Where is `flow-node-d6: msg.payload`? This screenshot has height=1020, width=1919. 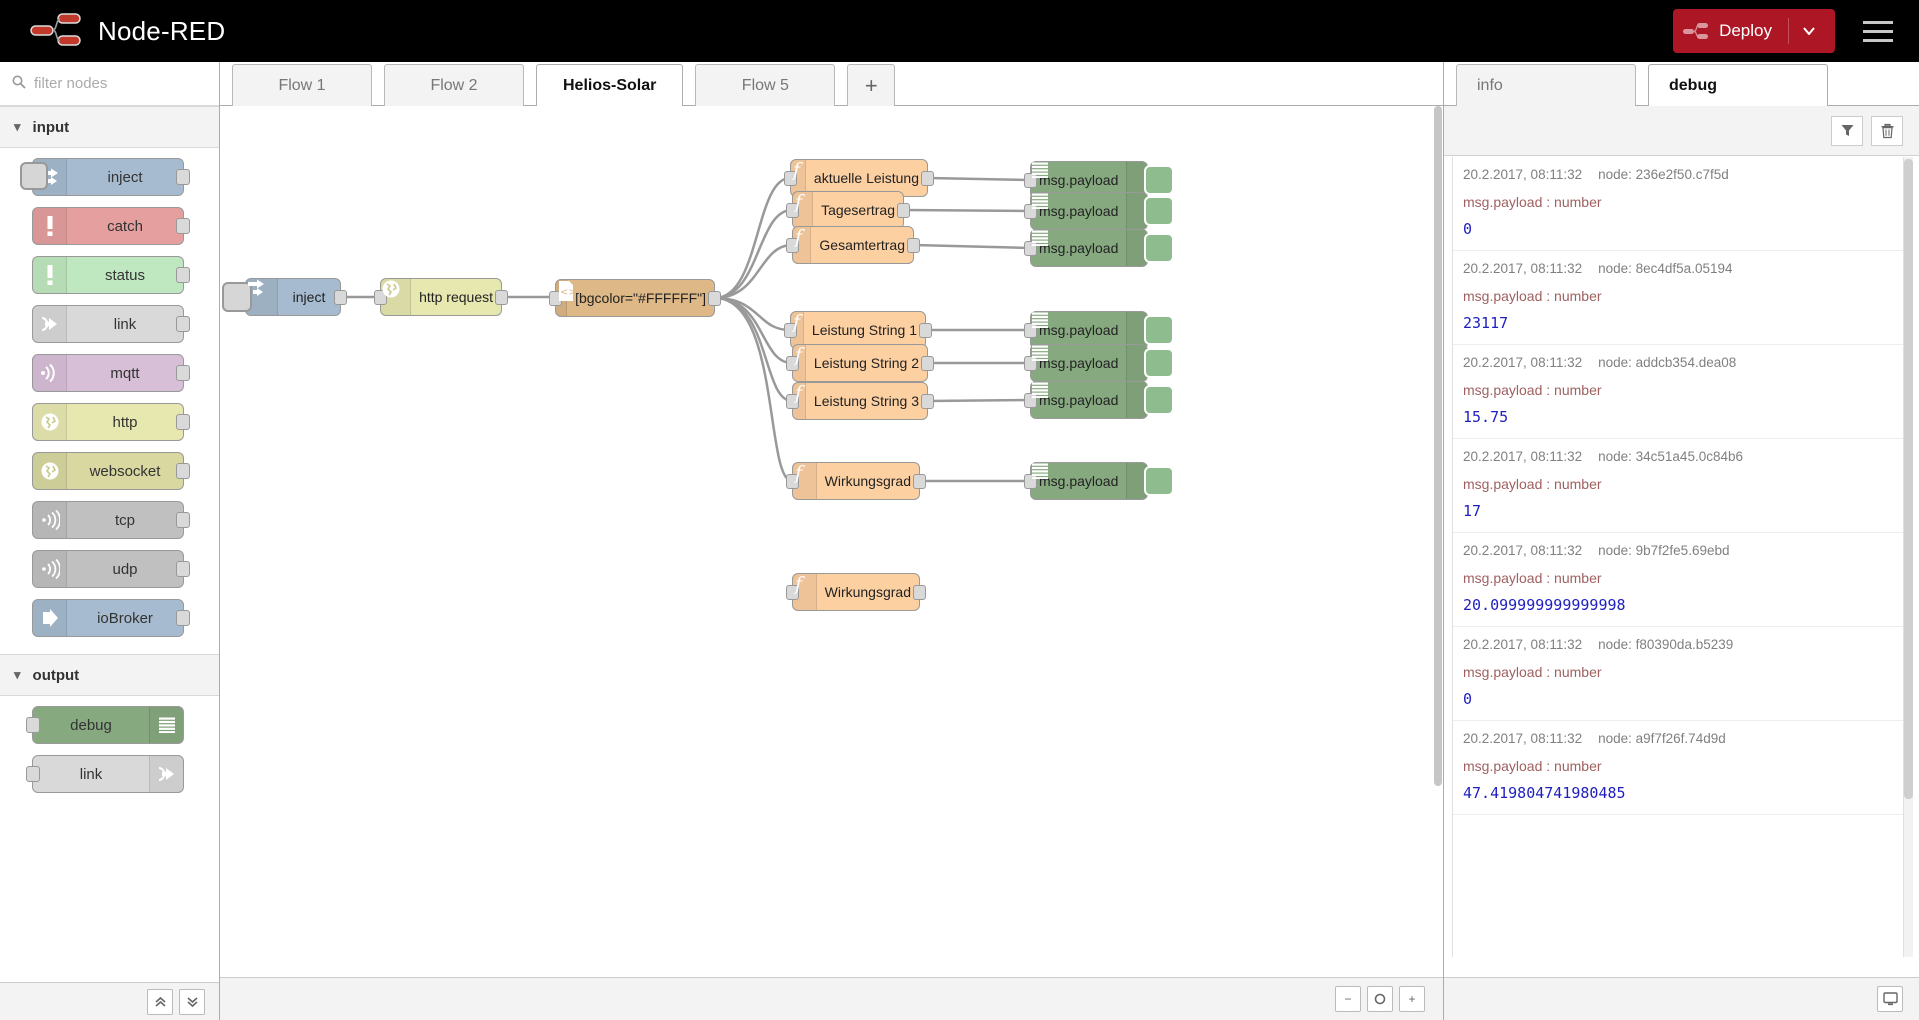 flow-node-d6: msg.payload is located at coordinates (1099, 400).